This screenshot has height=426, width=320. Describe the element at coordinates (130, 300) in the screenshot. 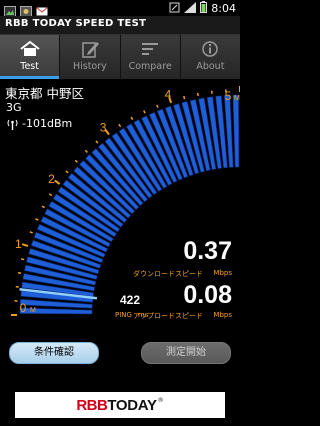

I see `ping-value: 422` at that location.